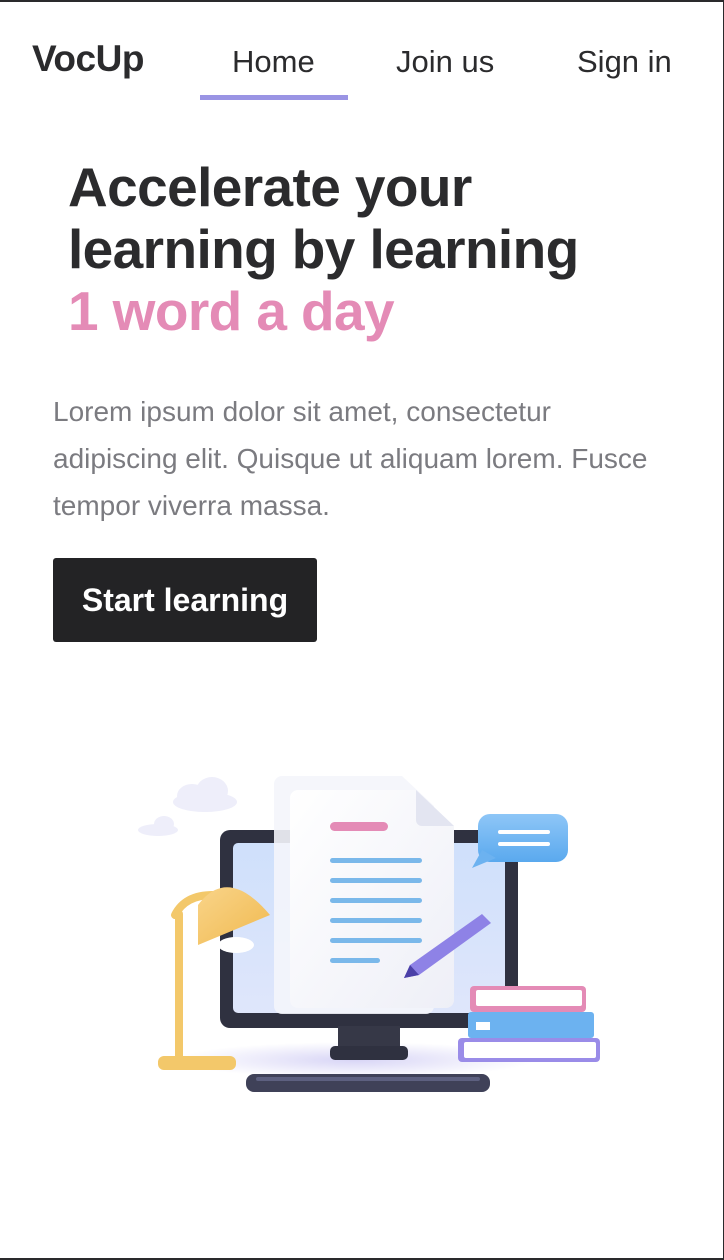 This screenshot has height=1260, width=724. What do you see at coordinates (88, 59) in the screenshot?
I see `brand-logo: VocUp` at bounding box center [88, 59].